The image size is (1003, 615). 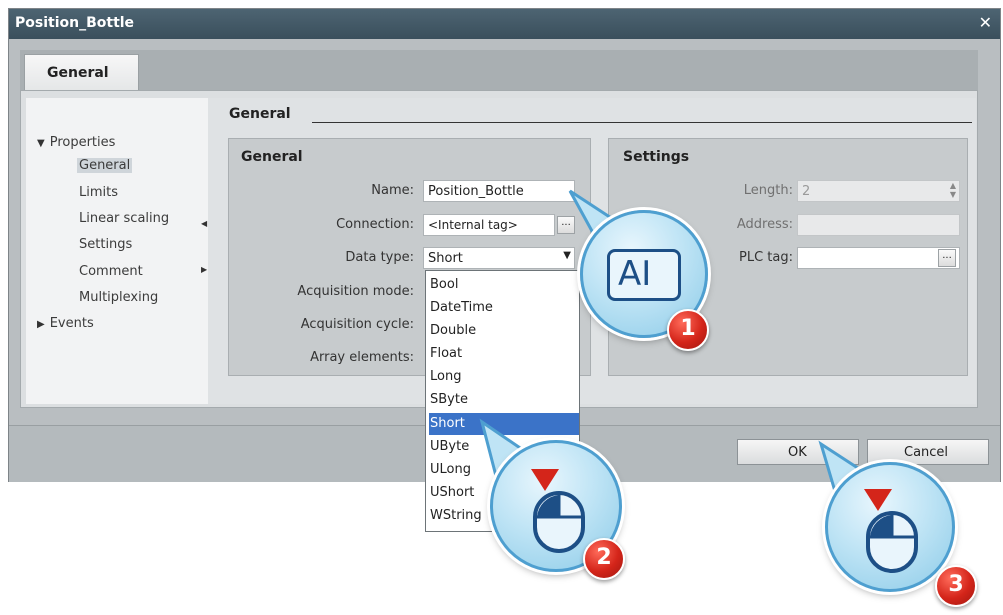 I want to click on splitter-right-caret-icon: ▶, so click(x=204, y=269).